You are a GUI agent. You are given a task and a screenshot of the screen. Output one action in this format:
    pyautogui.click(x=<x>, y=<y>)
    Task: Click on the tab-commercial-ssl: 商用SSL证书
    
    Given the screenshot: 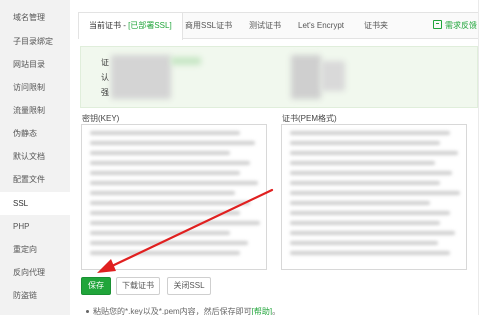 What is the action you would take?
    pyautogui.click(x=208, y=26)
    